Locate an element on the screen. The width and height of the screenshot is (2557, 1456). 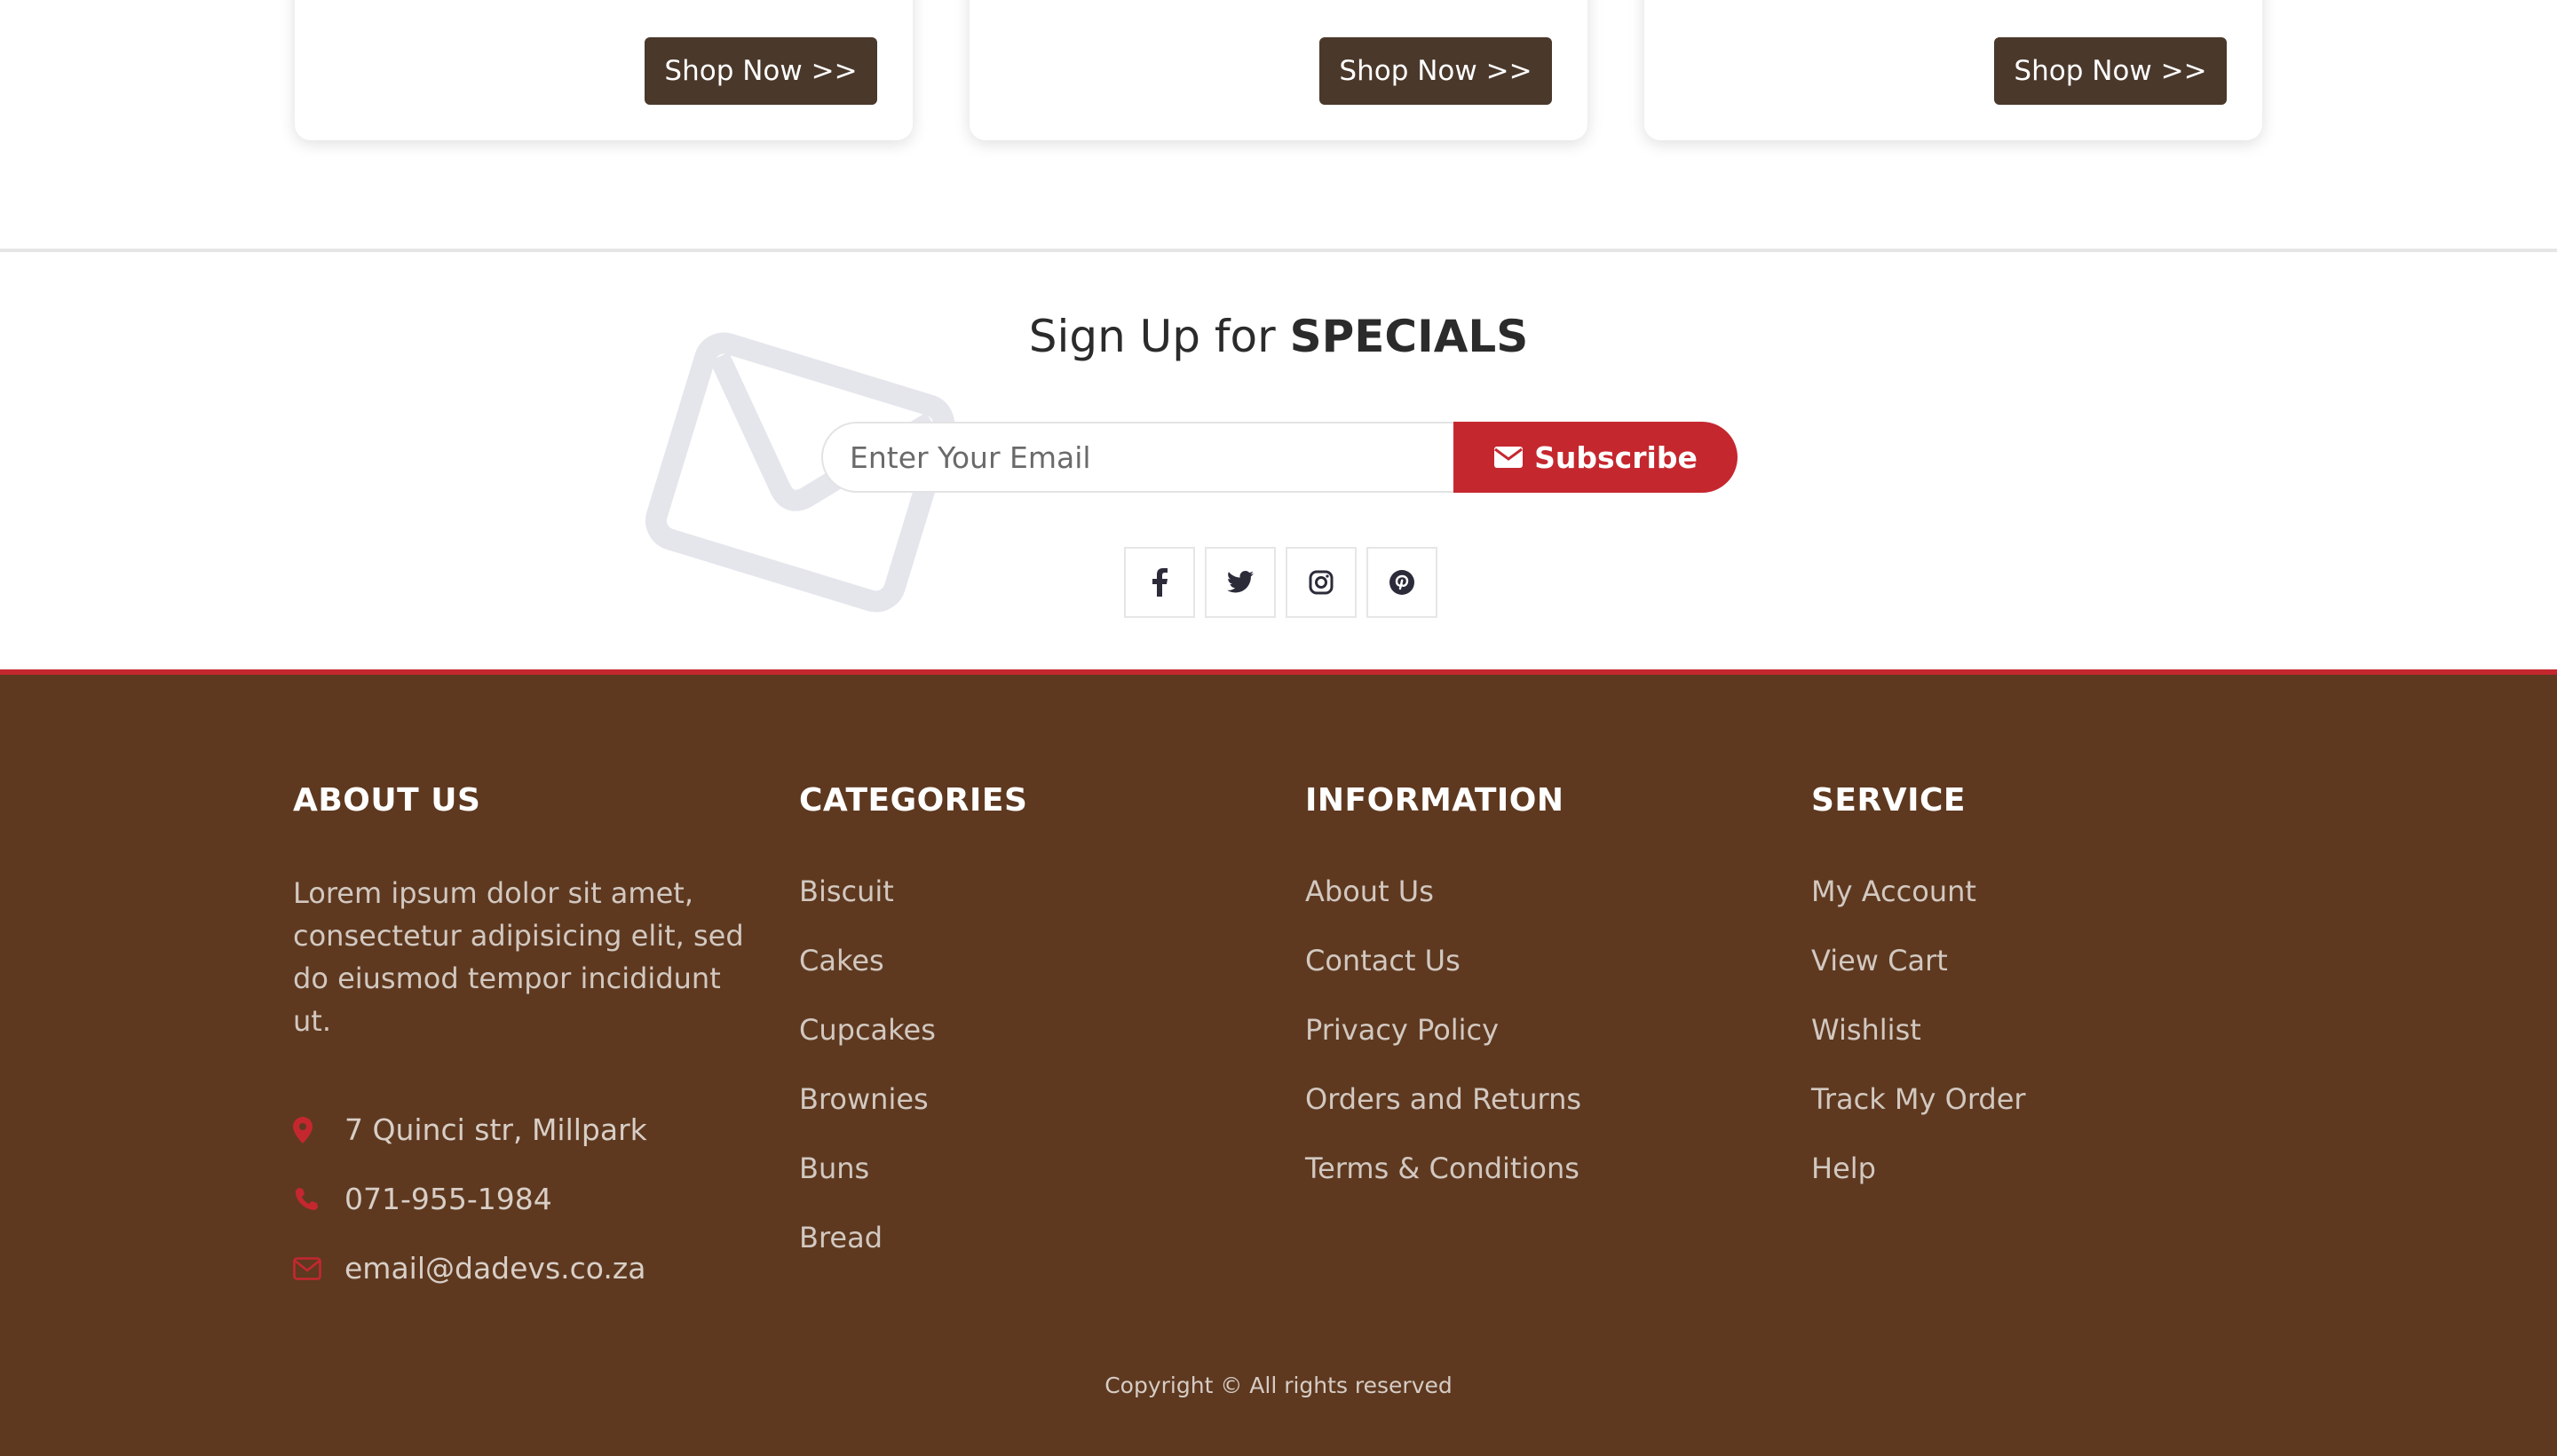
email-input is located at coordinates (1139, 457).